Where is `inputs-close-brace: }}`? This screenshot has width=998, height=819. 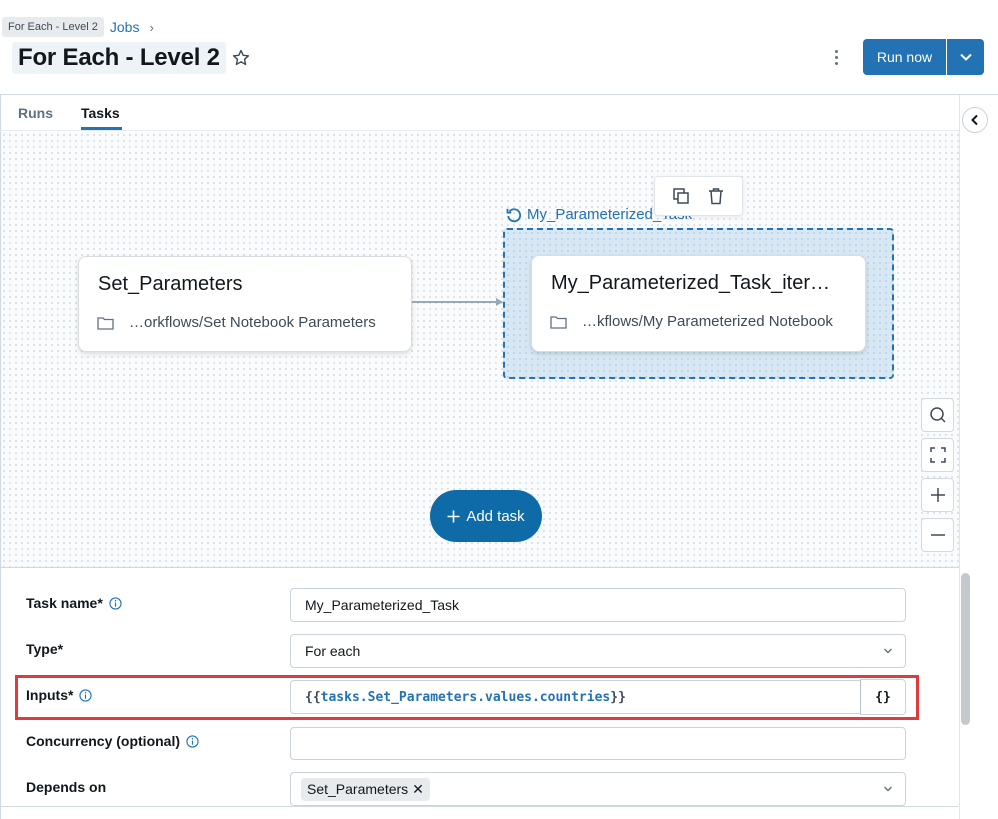
inputs-close-brace: }} is located at coordinates (618, 697).